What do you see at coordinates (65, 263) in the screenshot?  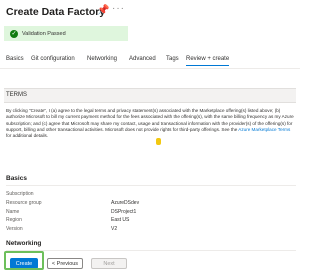 I see `previous-button: < Previous` at bounding box center [65, 263].